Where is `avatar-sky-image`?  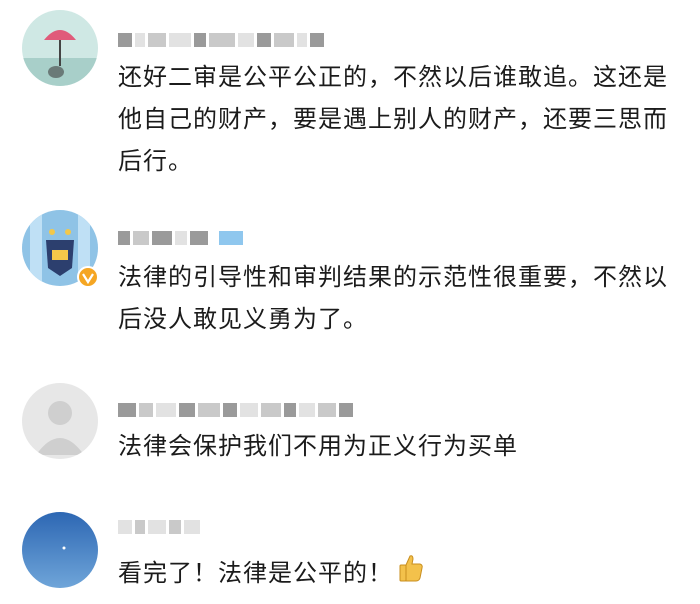
avatar-sky-image is located at coordinates (60, 550).